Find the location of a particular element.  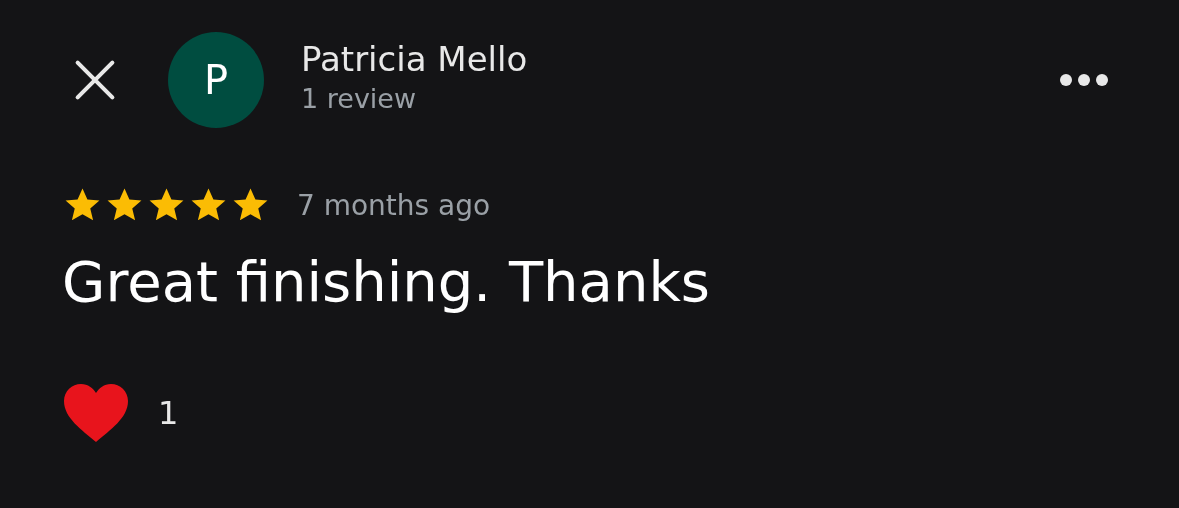

review-count: 1 review is located at coordinates (359, 99).